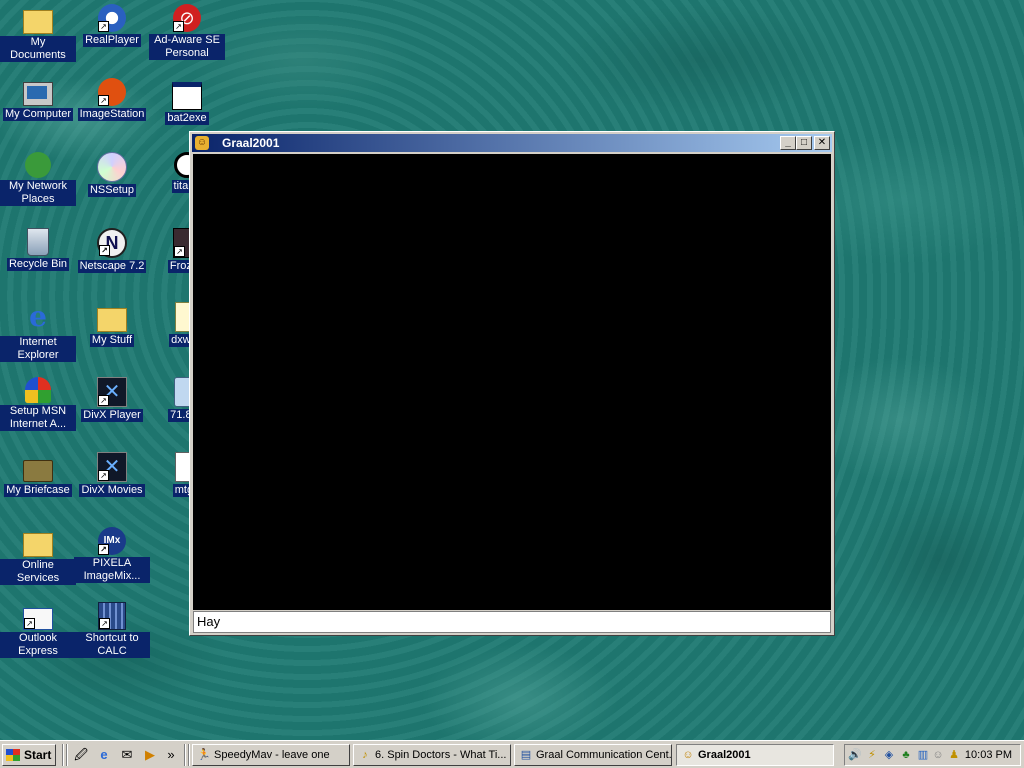  I want to click on close-button: ✕, so click(822, 143).